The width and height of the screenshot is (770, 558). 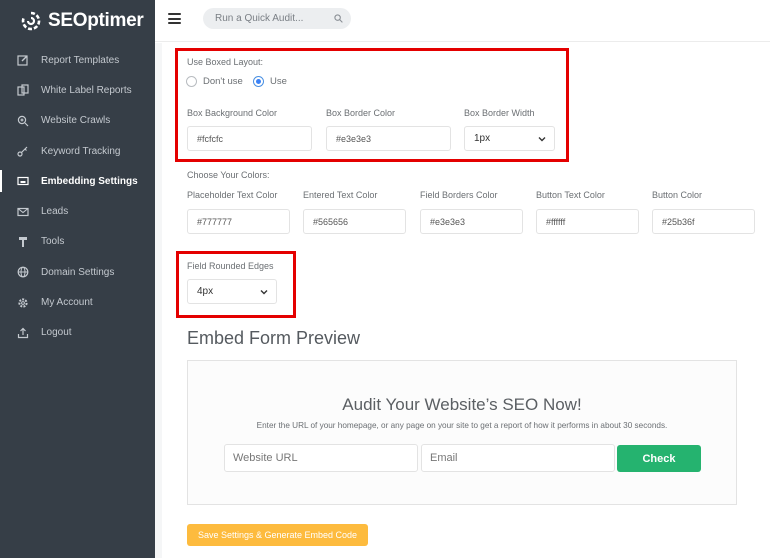 What do you see at coordinates (77, 333) in the screenshot?
I see `sidebar-item-logout: Logout` at bounding box center [77, 333].